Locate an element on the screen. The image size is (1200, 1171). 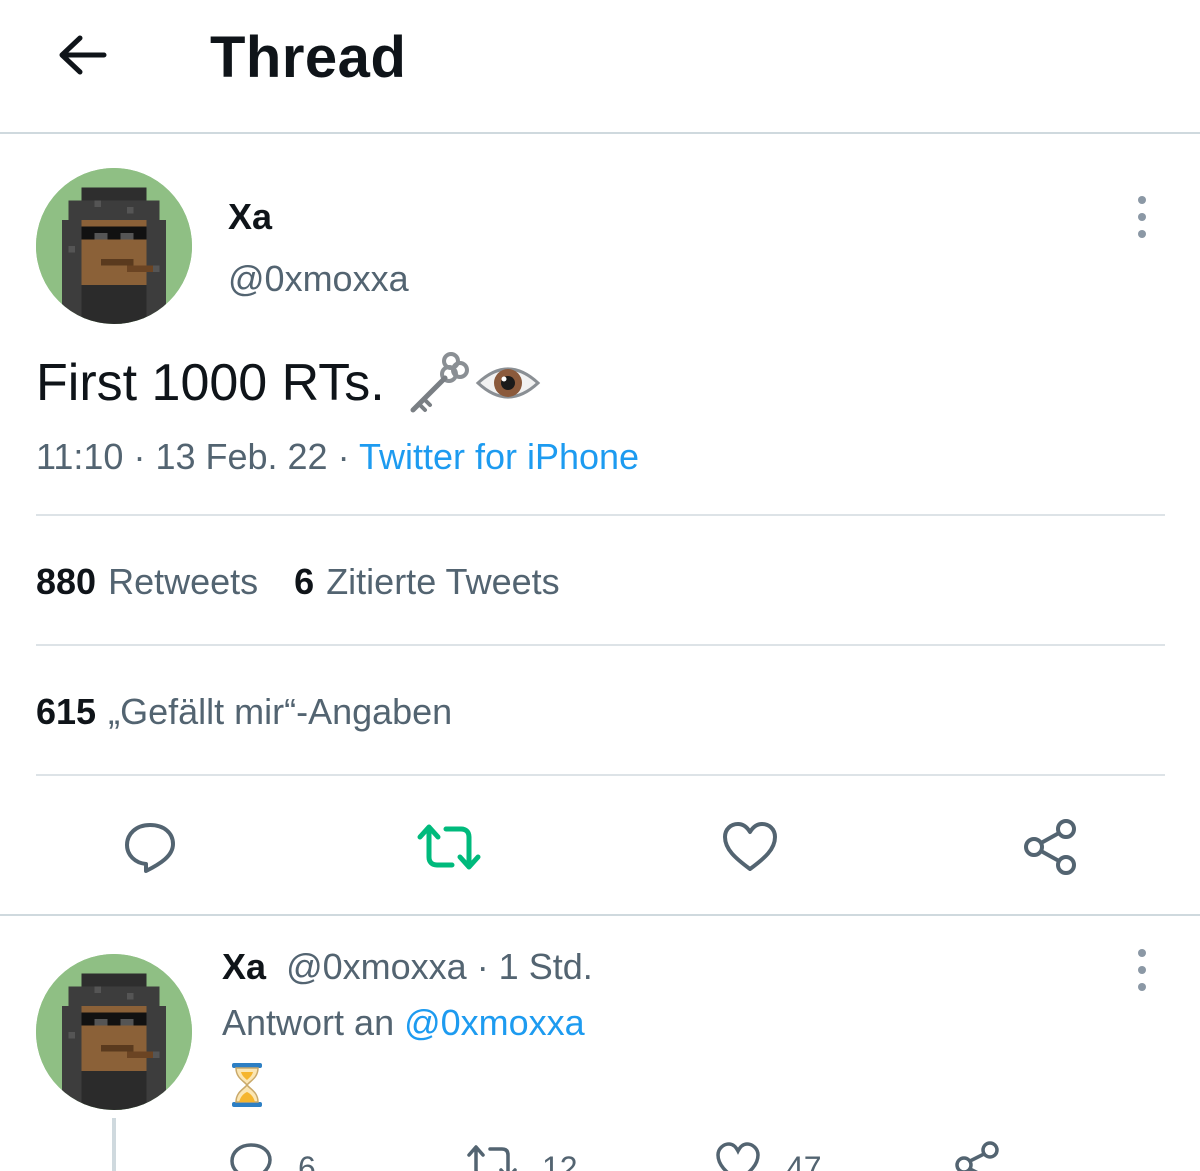
tweet-text-content: First 1000 RTs. is located at coordinates (210, 383).